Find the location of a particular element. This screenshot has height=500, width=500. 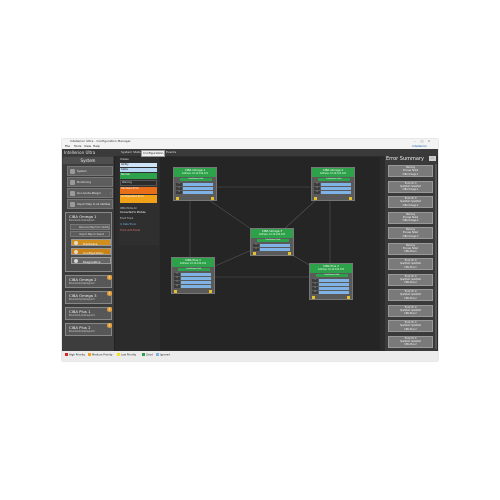

sidebar-item-monitoring: Monitoring is located at coordinates (90, 182).